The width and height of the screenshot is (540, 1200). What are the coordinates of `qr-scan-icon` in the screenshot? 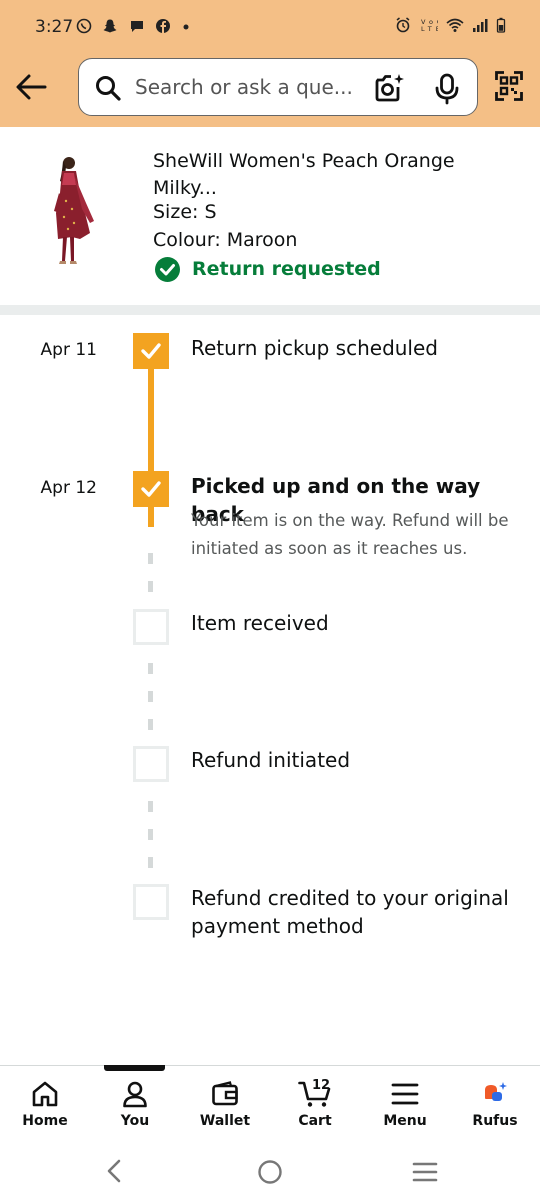 It's located at (509, 86).